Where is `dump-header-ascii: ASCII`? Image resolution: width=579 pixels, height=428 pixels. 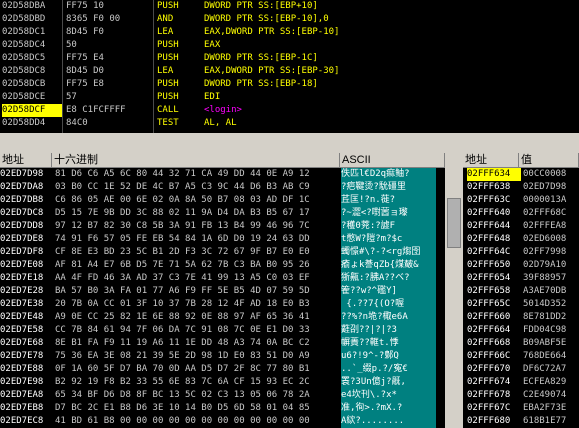 dump-header-ascii: ASCII is located at coordinates (392, 160).